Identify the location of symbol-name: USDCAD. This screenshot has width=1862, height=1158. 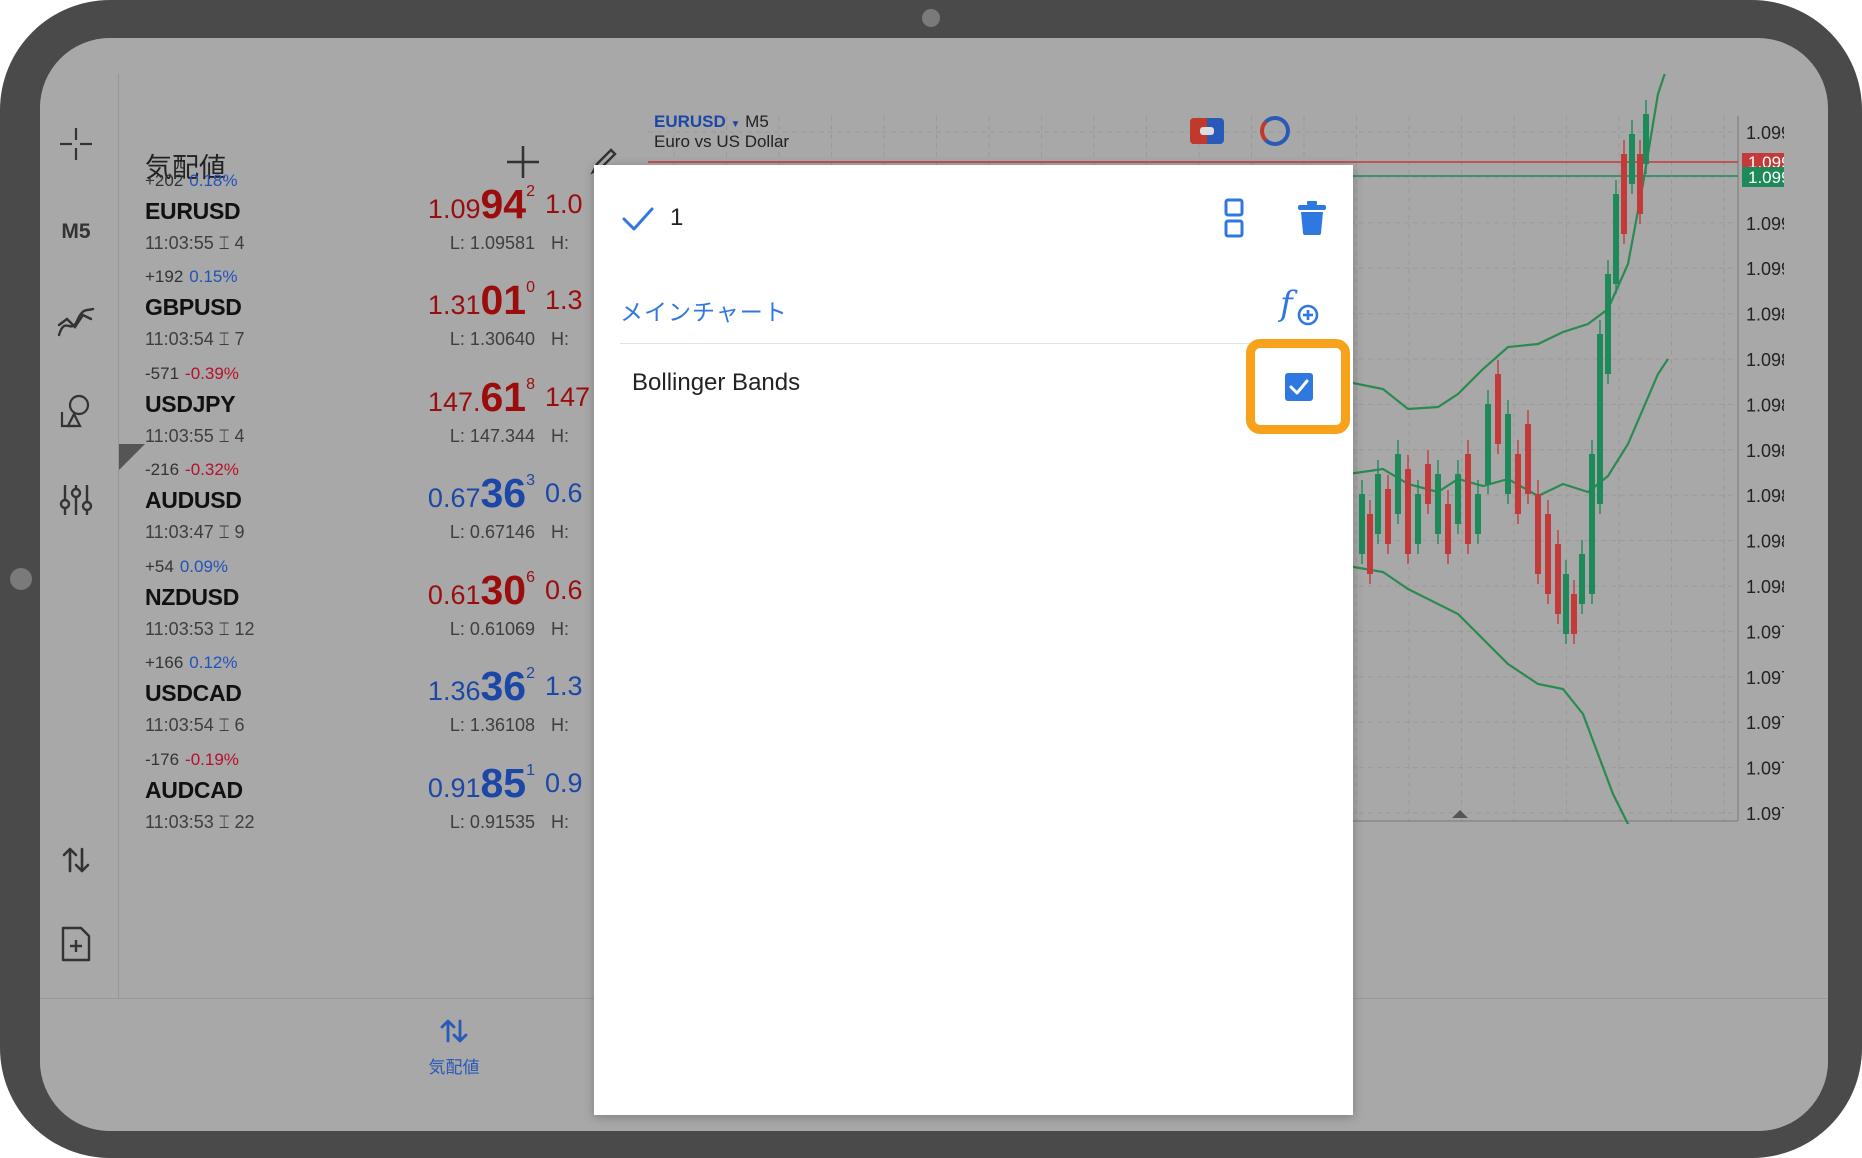
(193, 693).